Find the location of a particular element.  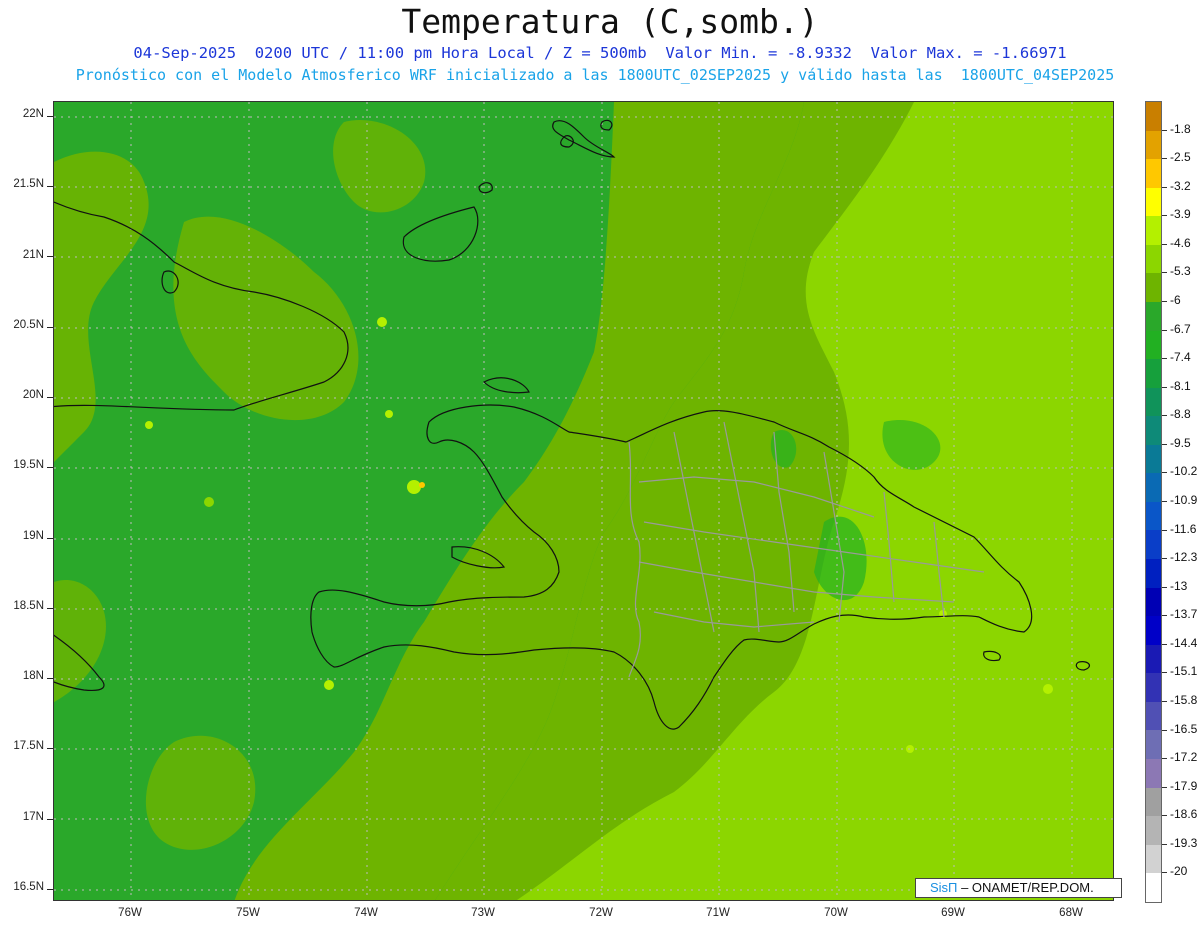

legend-label: -18.6 is located at coordinates (1184, 814).